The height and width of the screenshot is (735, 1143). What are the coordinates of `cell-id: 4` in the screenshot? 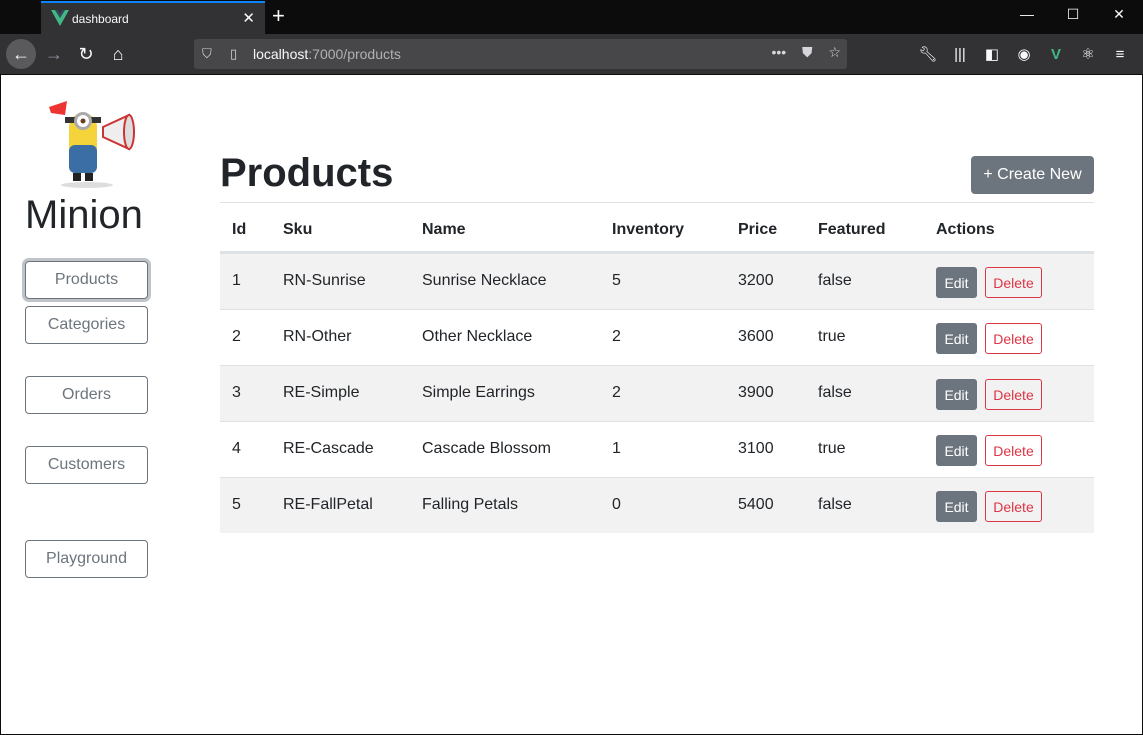 It's located at (236, 448).